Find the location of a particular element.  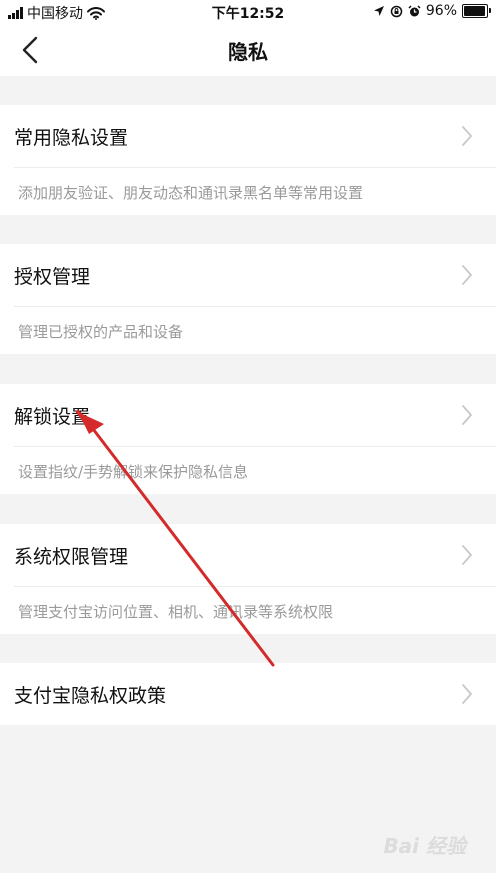

watermark: Bai 经验 is located at coordinates (424, 846).